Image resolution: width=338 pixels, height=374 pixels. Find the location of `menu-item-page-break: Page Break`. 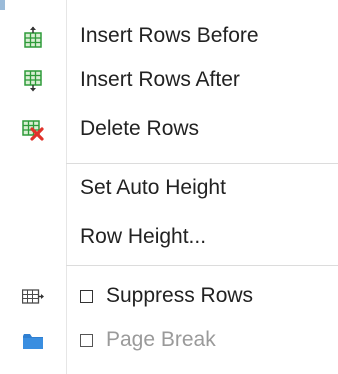

menu-item-page-break: Page Break is located at coordinates (169, 340).